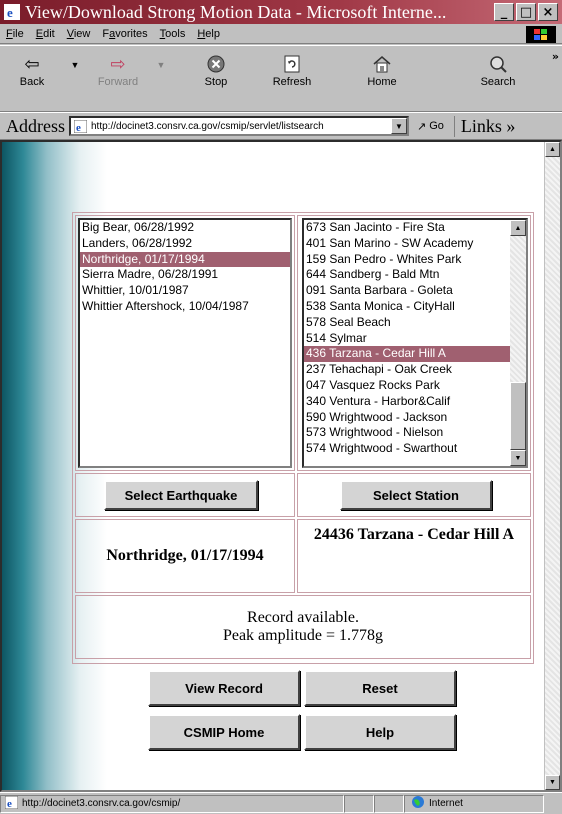 The height and width of the screenshot is (814, 562). I want to click on station-option: 590 Wrightwood - Jackson, so click(407, 418).